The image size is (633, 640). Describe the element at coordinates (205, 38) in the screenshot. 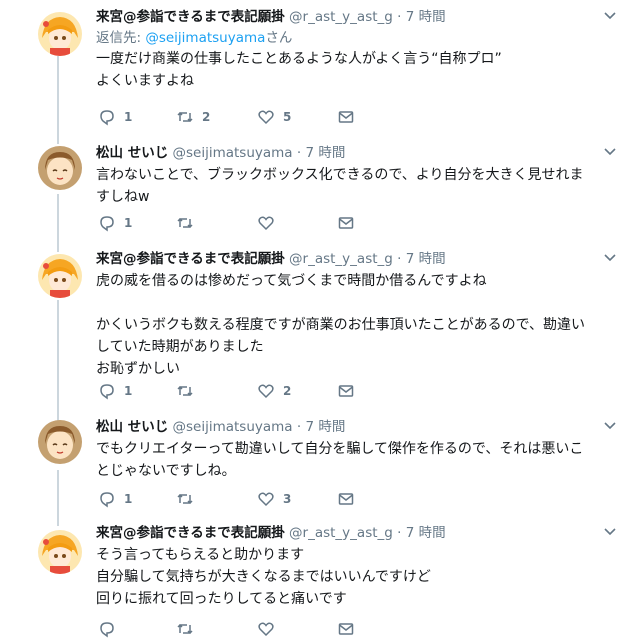

I see `reply-handle-link: @seijimatsuyama` at that location.